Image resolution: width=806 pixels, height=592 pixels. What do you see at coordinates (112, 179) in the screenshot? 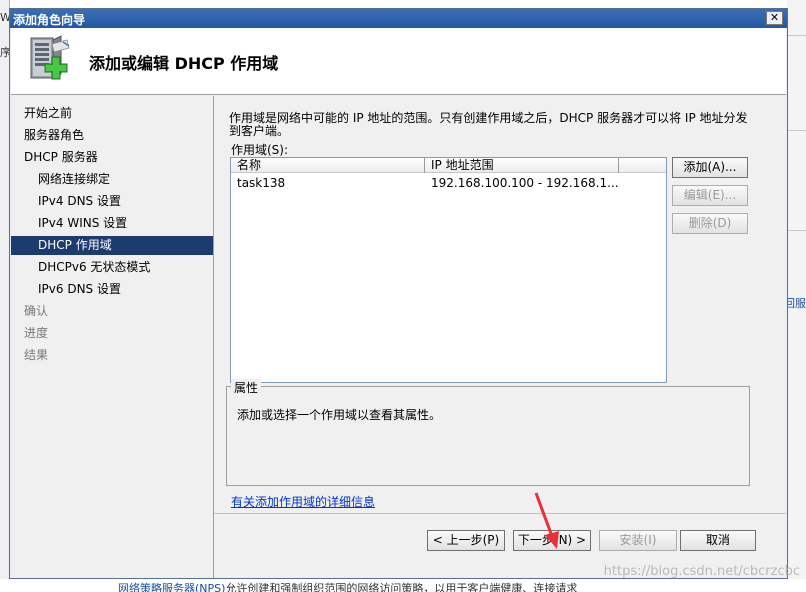
I see `nav-step-network-bindings: 网络连接绑定` at bounding box center [112, 179].